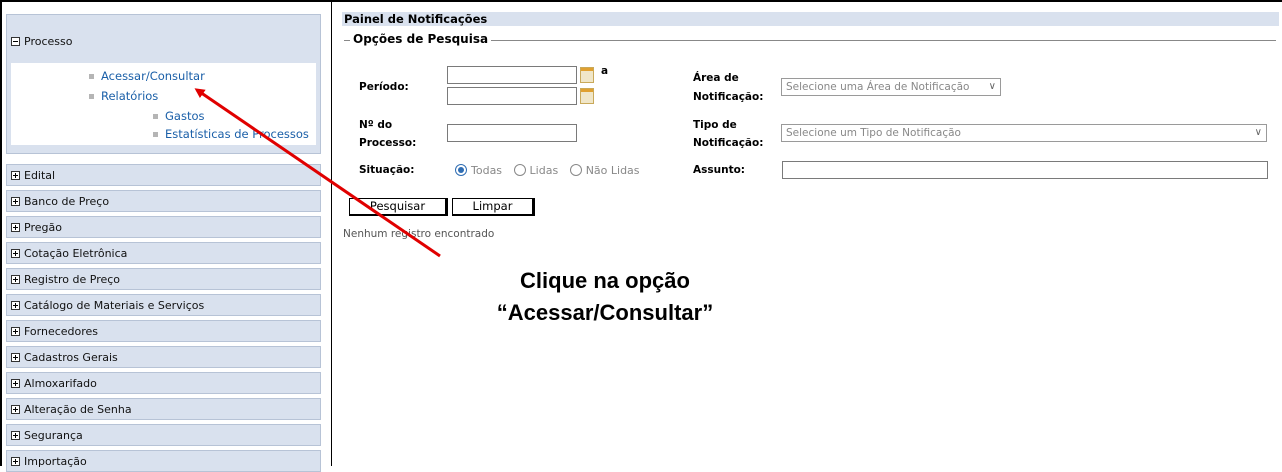  What do you see at coordinates (512, 133) in the screenshot?
I see `processo-input` at bounding box center [512, 133].